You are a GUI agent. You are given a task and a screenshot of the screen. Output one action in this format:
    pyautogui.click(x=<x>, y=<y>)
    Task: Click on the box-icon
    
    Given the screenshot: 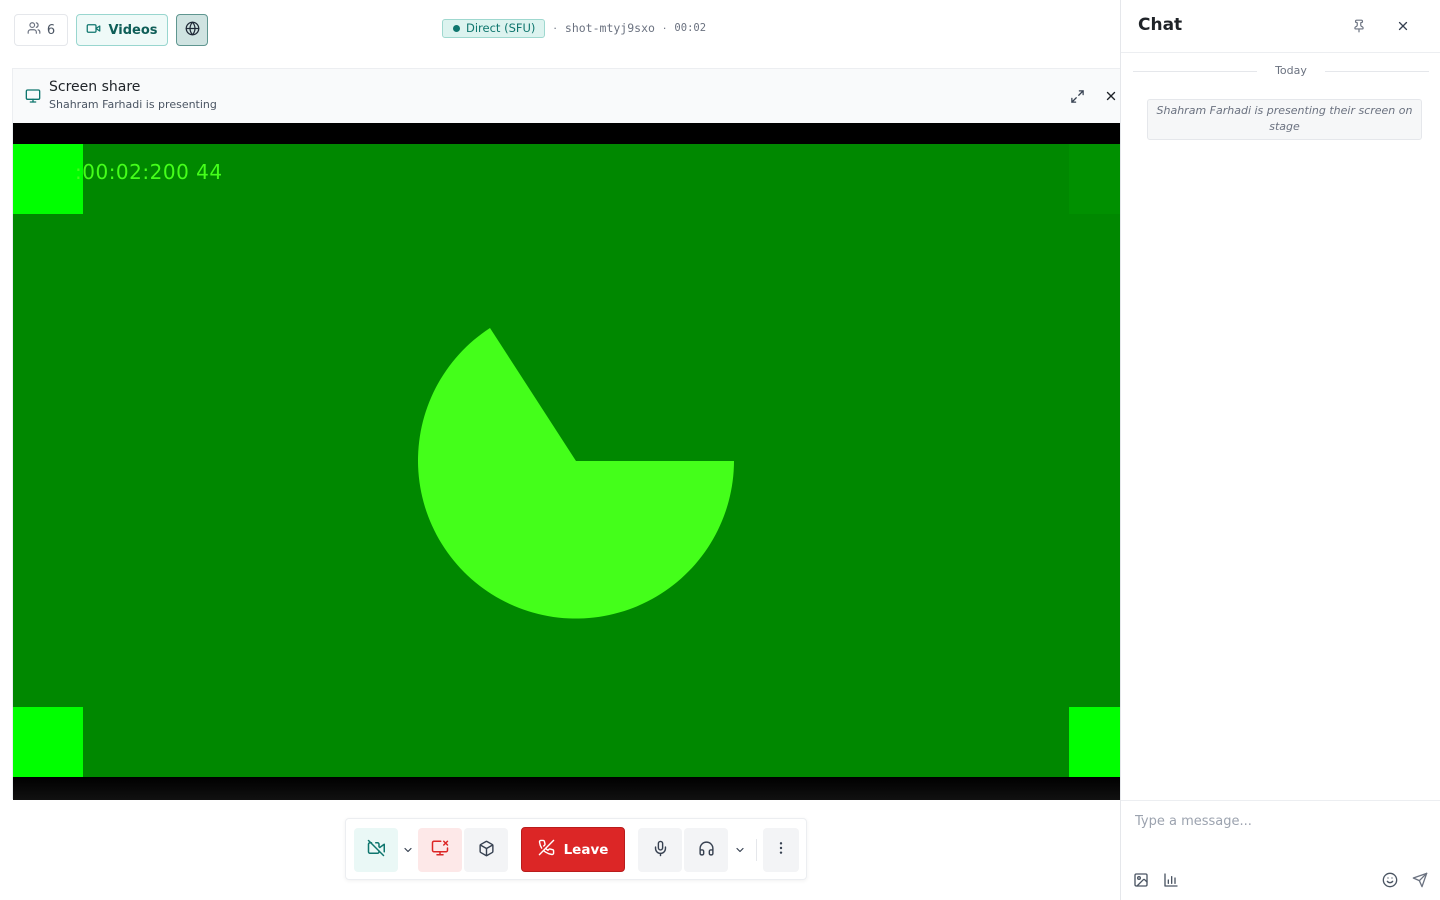 What is the action you would take?
    pyautogui.click(x=486, y=850)
    